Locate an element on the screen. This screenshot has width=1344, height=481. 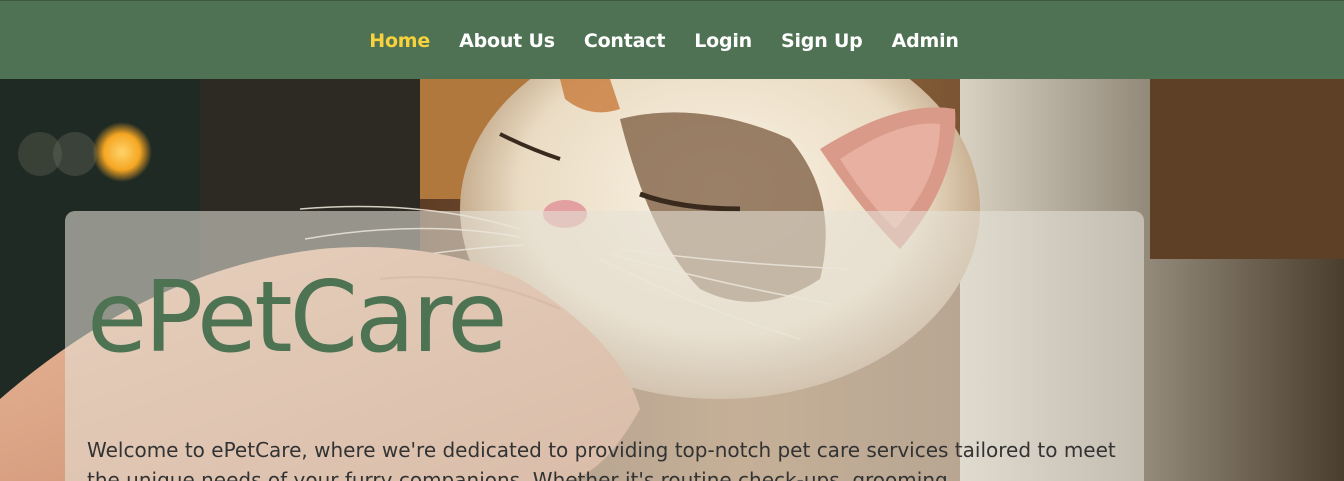
nav-login-link: Login is located at coordinates (723, 41).